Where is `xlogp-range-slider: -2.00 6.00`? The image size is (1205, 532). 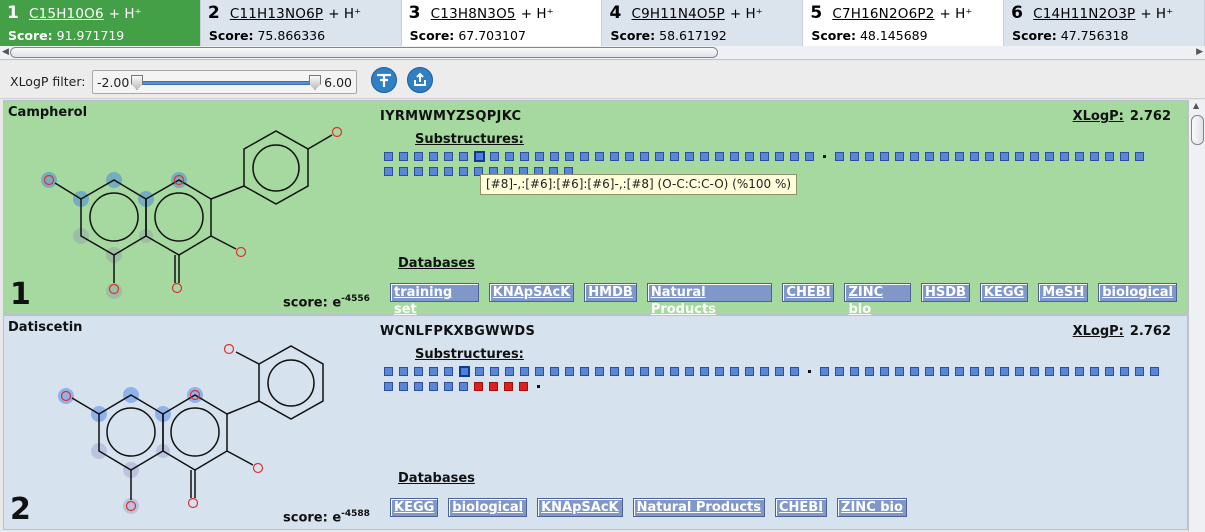
xlogp-range-slider: -2.00 6.00 is located at coordinates (224, 82).